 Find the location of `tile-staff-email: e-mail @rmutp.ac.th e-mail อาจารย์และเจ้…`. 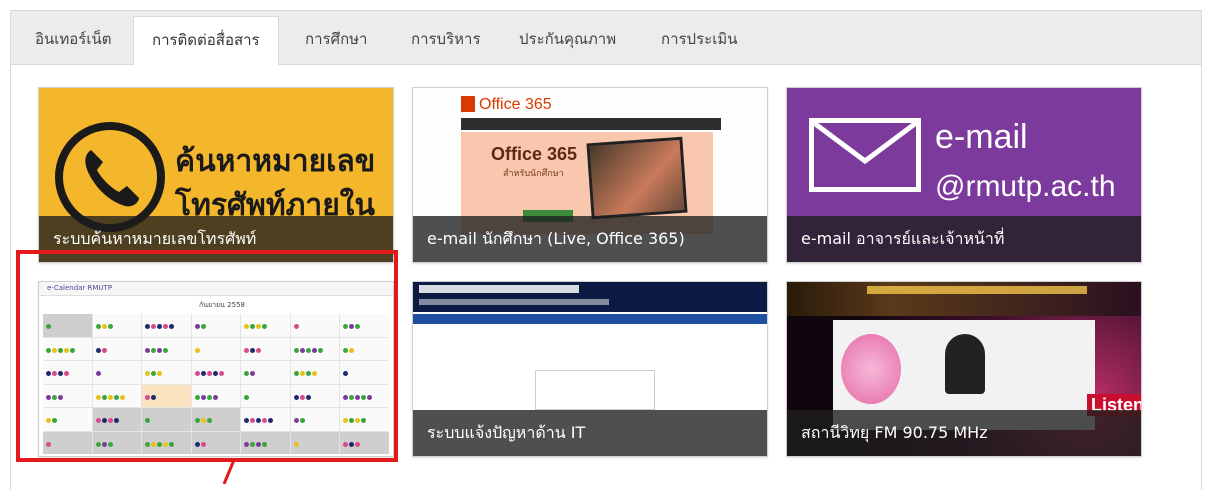

tile-staff-email: e-mail @rmutp.ac.th e-mail อาจารย์และเจ้… is located at coordinates (964, 175).